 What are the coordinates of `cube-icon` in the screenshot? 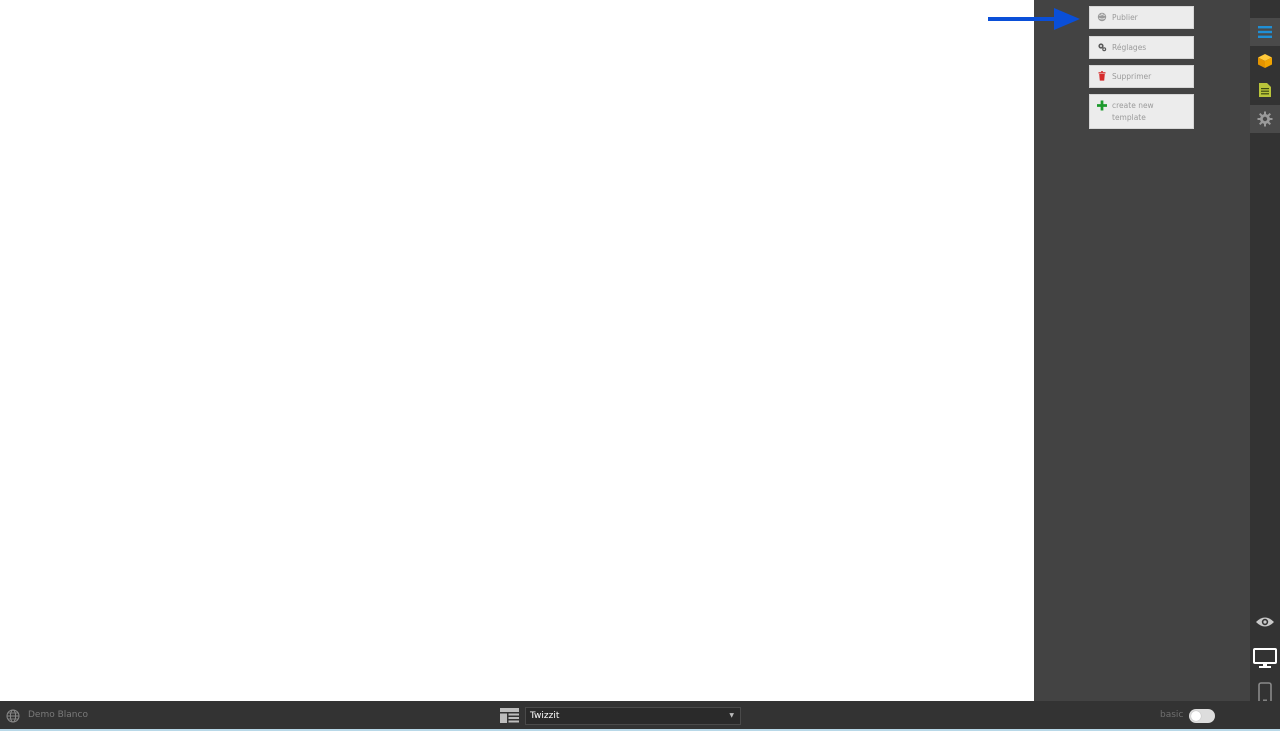 It's located at (1265, 61).